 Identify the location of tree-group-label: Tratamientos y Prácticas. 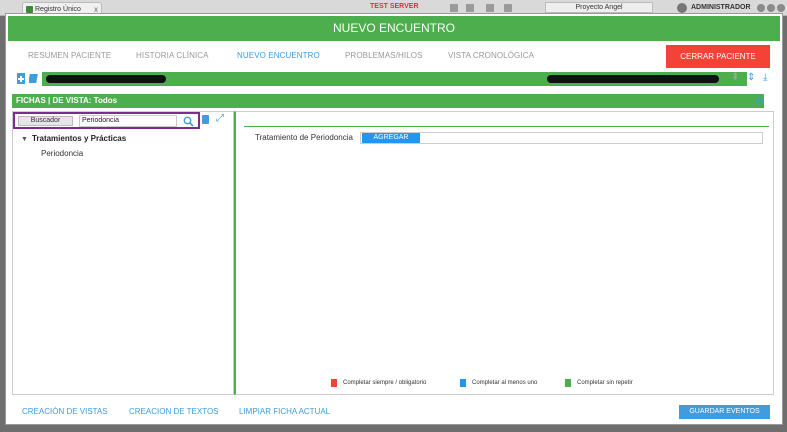
(79, 138).